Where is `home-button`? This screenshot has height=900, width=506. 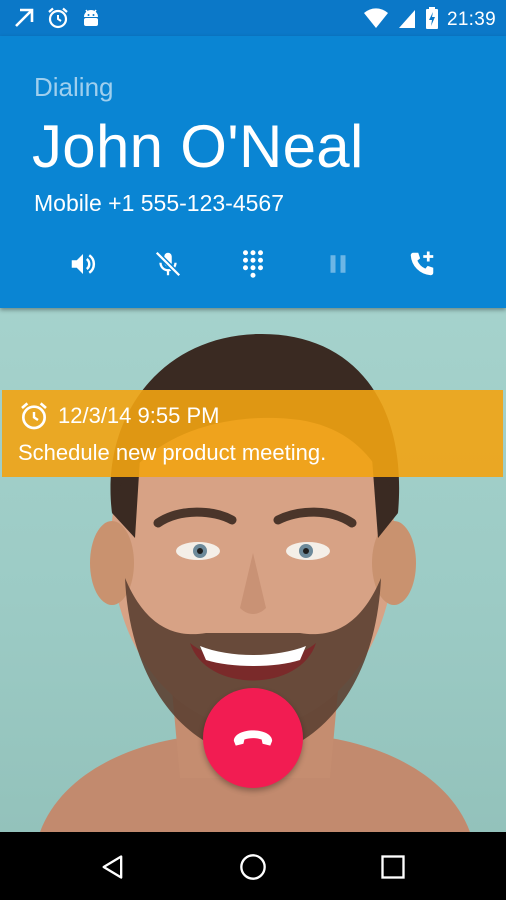 home-button is located at coordinates (253, 867).